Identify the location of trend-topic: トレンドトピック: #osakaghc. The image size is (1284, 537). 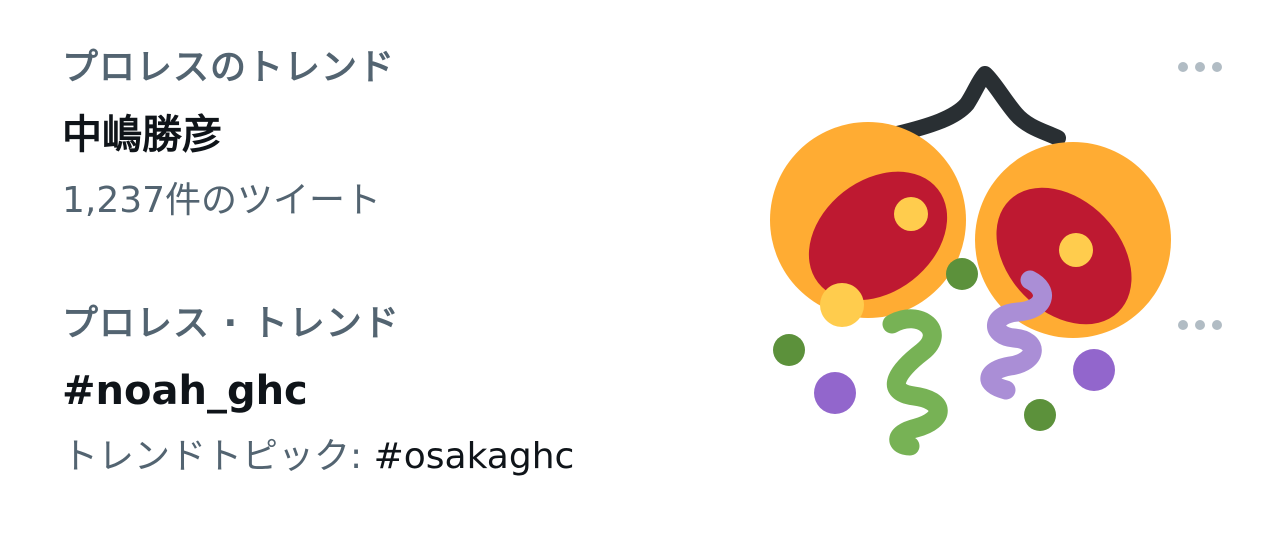
(318, 457).